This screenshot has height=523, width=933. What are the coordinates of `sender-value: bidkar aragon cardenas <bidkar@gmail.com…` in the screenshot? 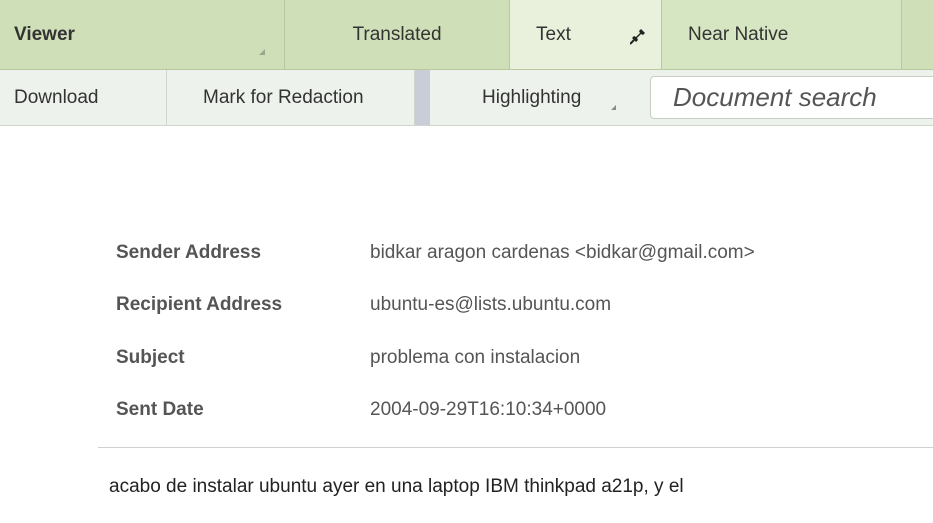 It's located at (562, 252).